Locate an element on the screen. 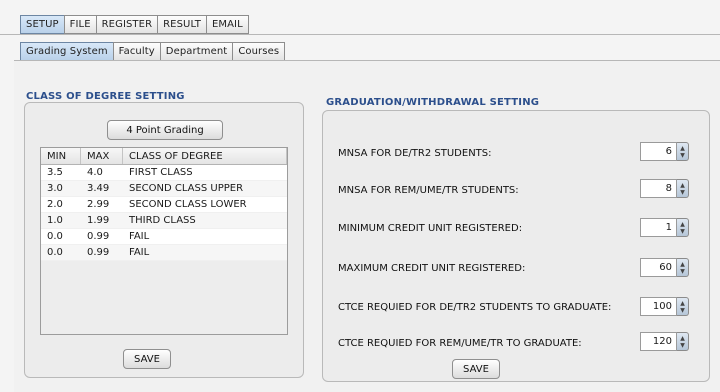 This screenshot has width=720, height=392. setting-label-min-credit: MINIMUM CREDIT UNIT REGISTERED: is located at coordinates (430, 228).